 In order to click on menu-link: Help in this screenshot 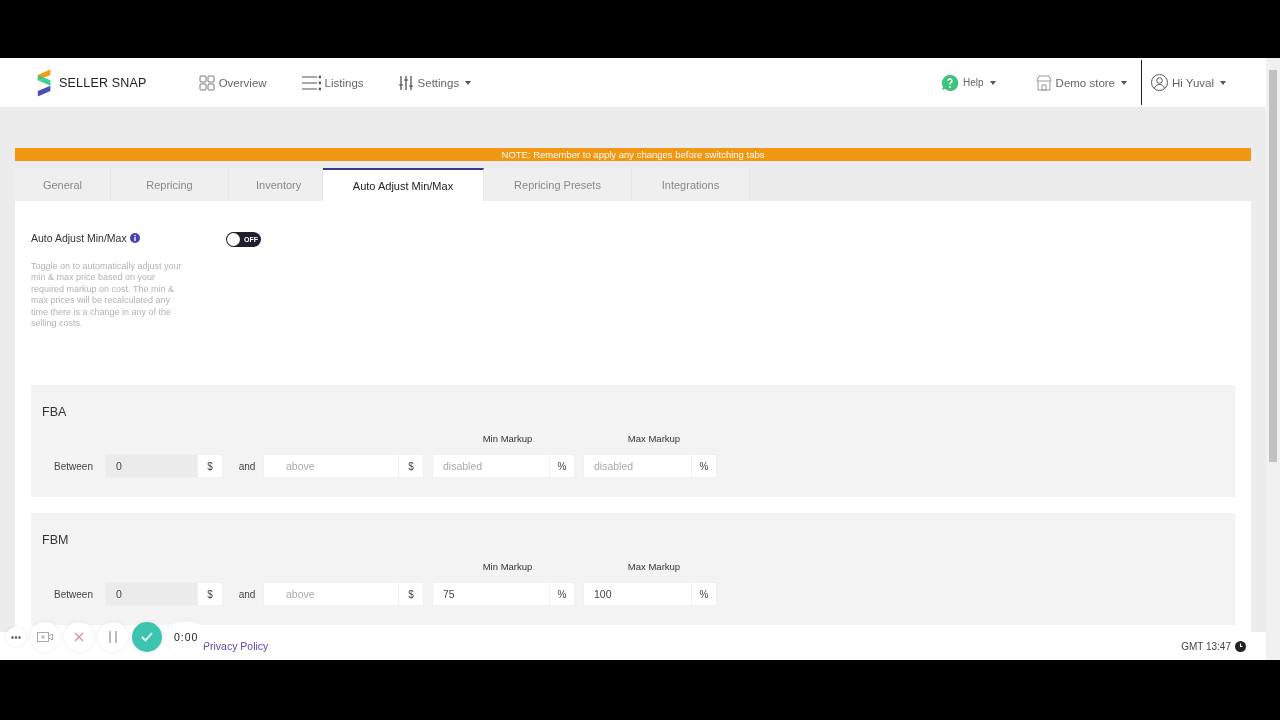, I will do `click(968, 82)`.